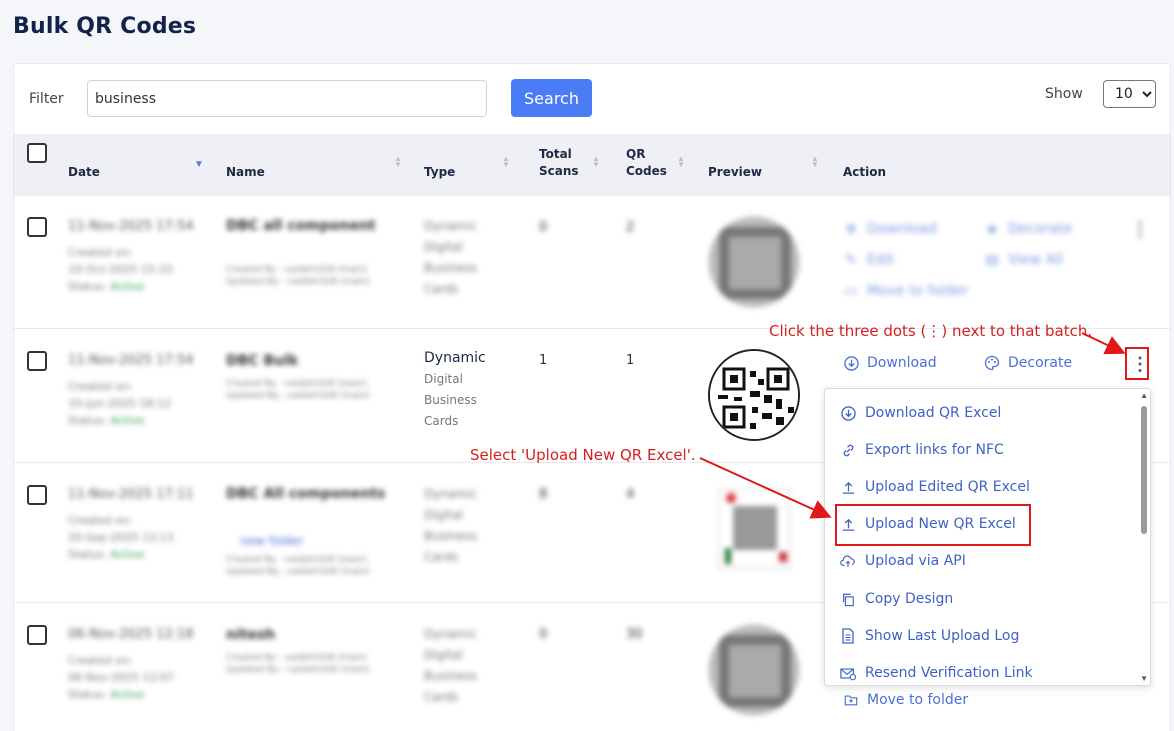  What do you see at coordinates (905, 291) in the screenshot?
I see `move-to-folder-action: ▭ Move to folder` at bounding box center [905, 291].